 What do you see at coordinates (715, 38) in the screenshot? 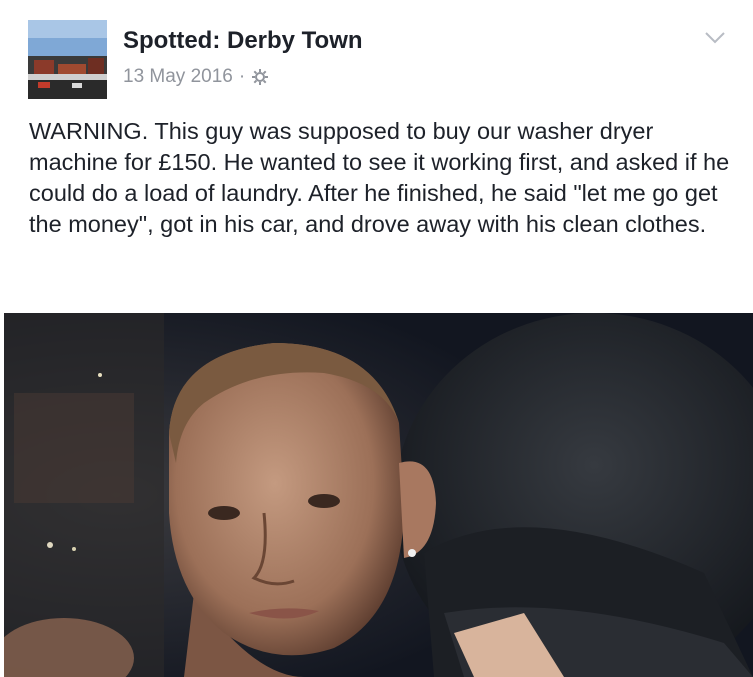
I see `chevron-down-icon` at bounding box center [715, 38].